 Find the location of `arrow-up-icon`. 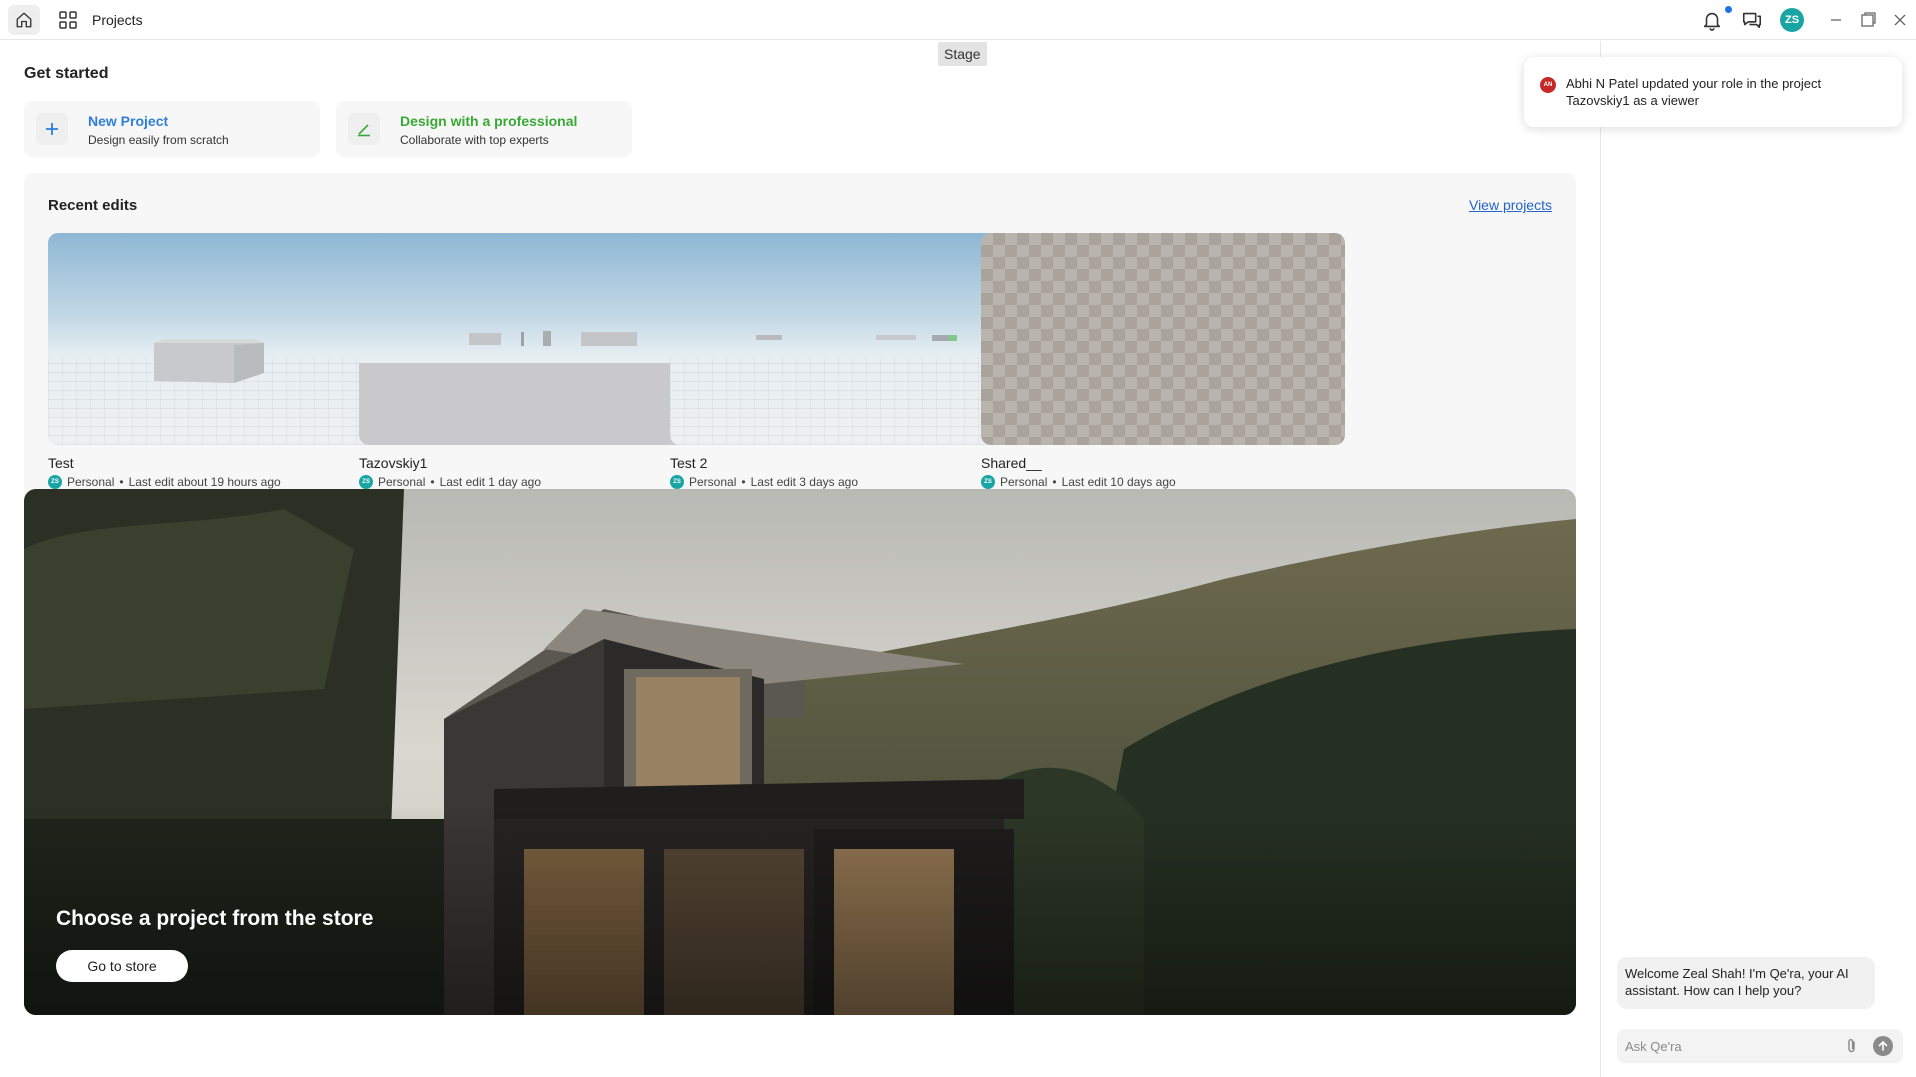

arrow-up-icon is located at coordinates (1883, 1046).